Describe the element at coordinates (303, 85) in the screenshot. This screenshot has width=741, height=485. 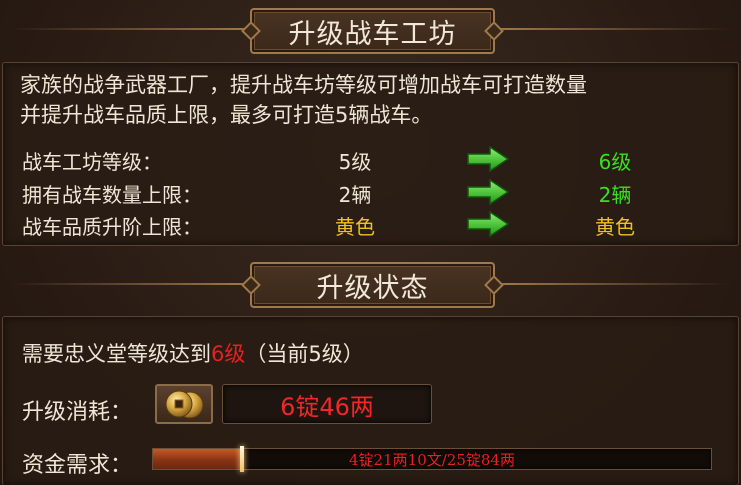
I see `description-line-1: 家族的战争武器工厂，提升战车坊等级可增加战车可打造数量` at that location.